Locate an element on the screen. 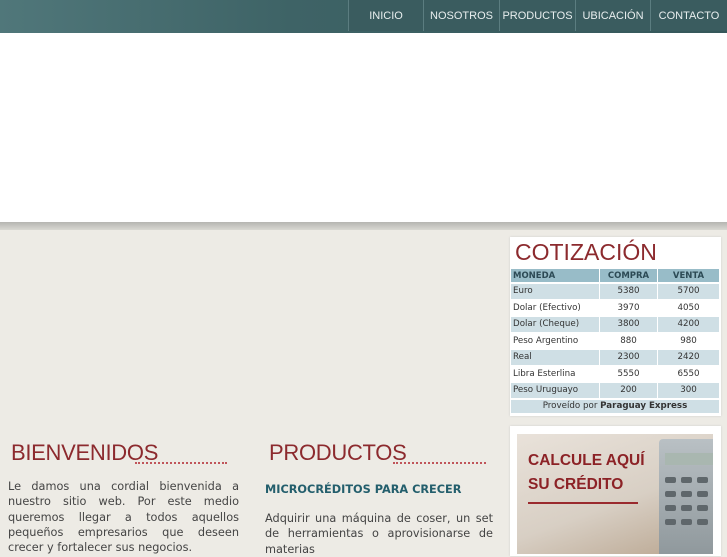  nav-nosotros: NOSOTROS is located at coordinates (461, 15).